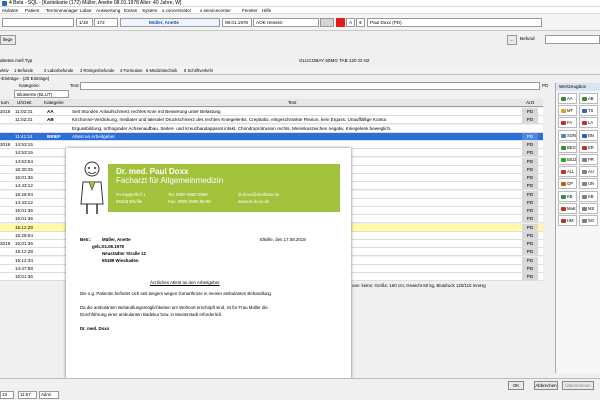  What do you see at coordinates (454, 22) in the screenshot?
I see `doctor-field: Paul Doxx (PD)` at bounding box center [454, 22].